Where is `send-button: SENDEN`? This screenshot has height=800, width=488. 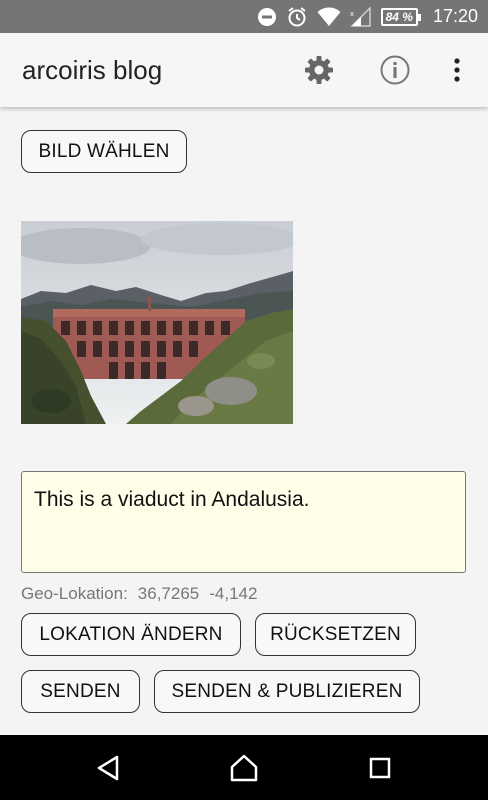 send-button: SENDEN is located at coordinates (80, 691).